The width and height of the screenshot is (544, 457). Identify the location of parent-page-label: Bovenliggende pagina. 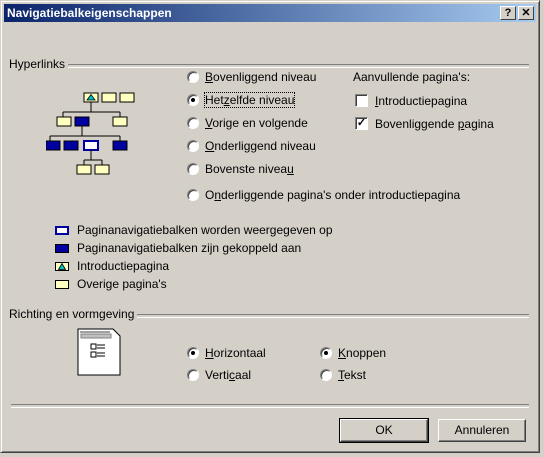
(434, 124).